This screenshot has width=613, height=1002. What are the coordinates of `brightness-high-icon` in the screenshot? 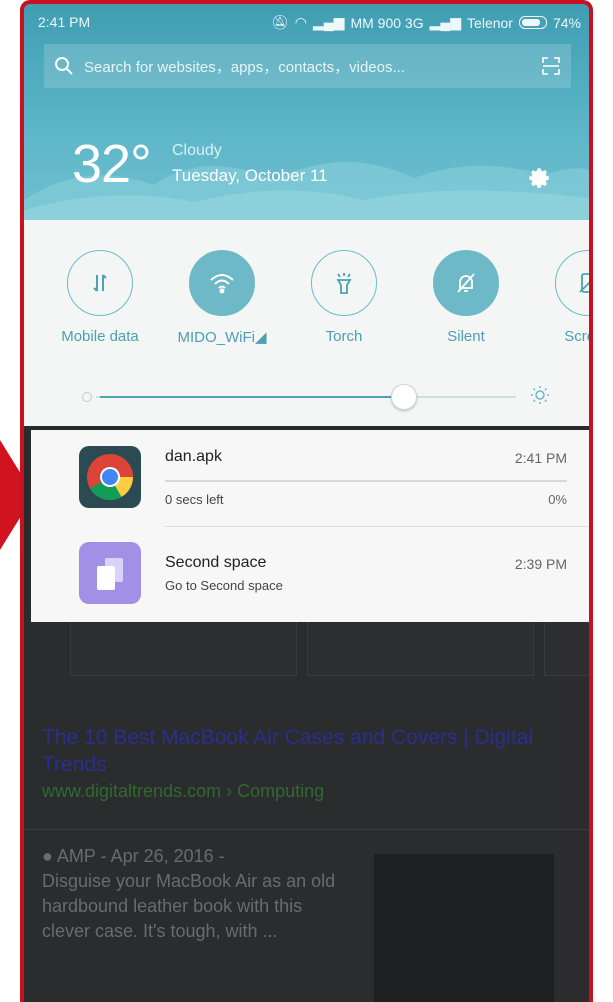 It's located at (540, 397).